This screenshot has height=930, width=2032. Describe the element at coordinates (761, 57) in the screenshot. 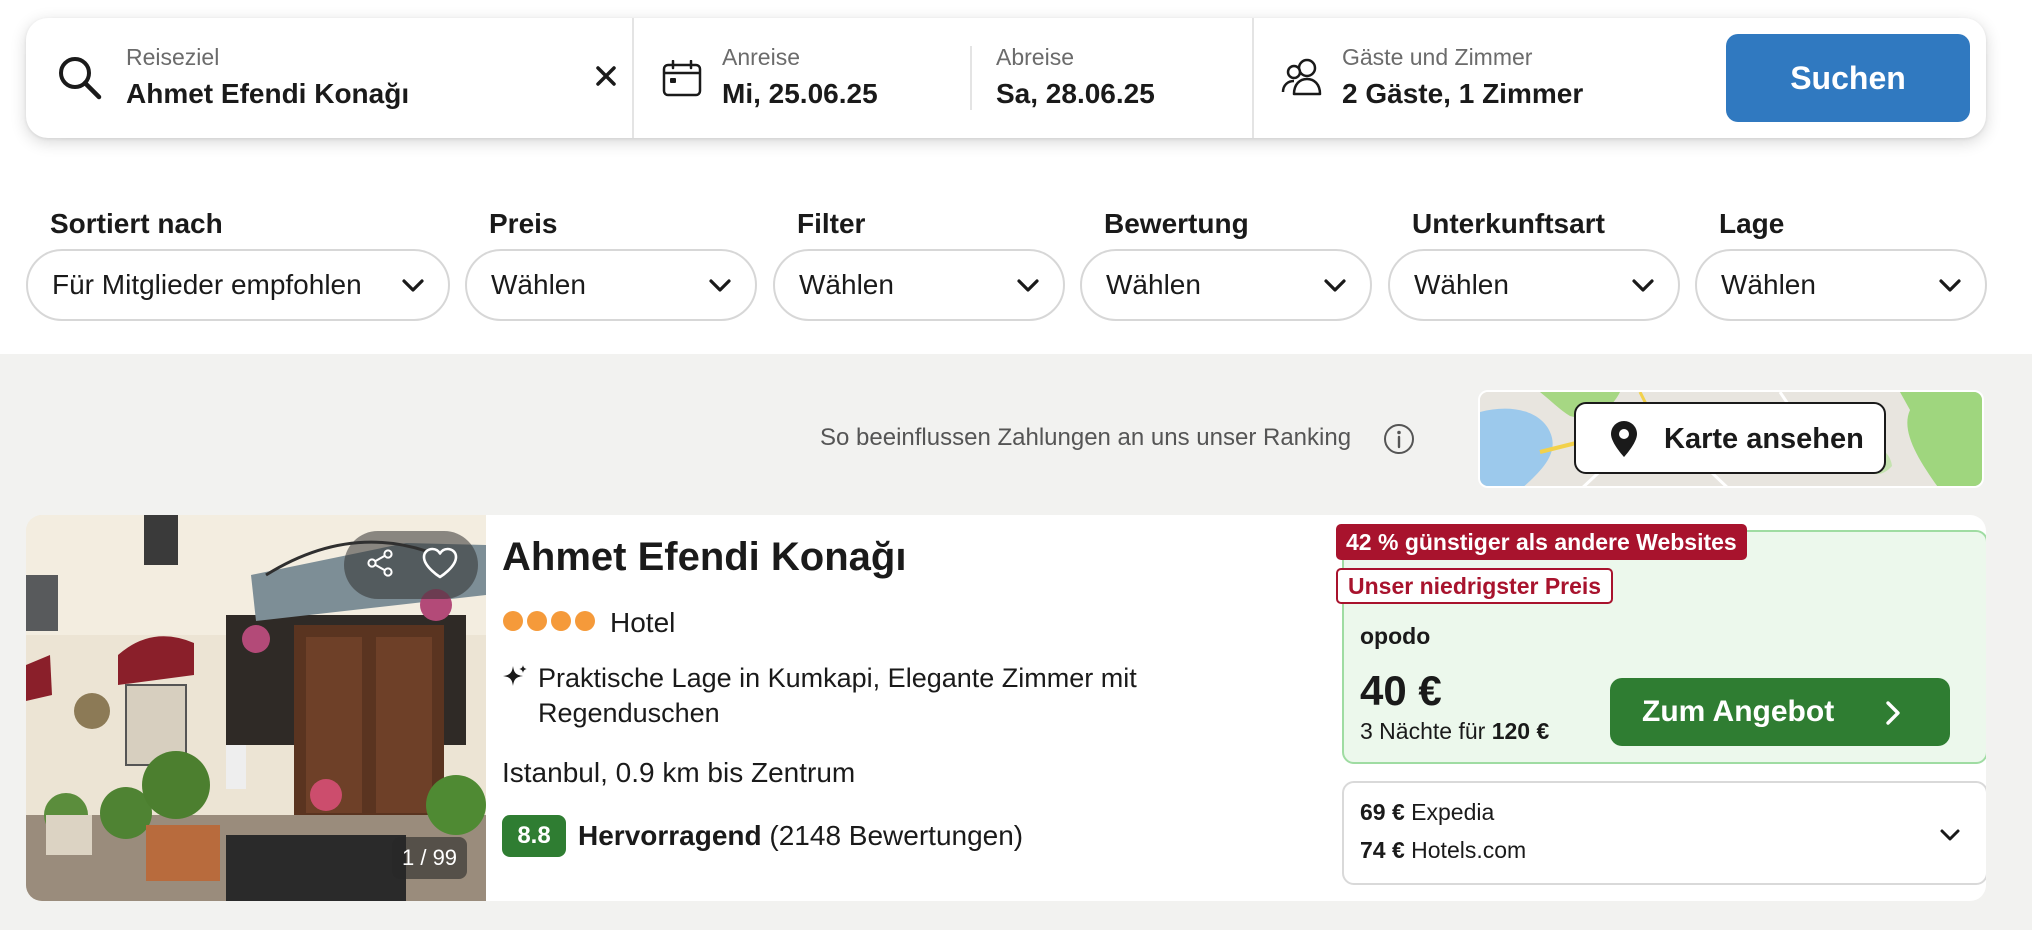

I see `checkin-label: Anreise` at that location.